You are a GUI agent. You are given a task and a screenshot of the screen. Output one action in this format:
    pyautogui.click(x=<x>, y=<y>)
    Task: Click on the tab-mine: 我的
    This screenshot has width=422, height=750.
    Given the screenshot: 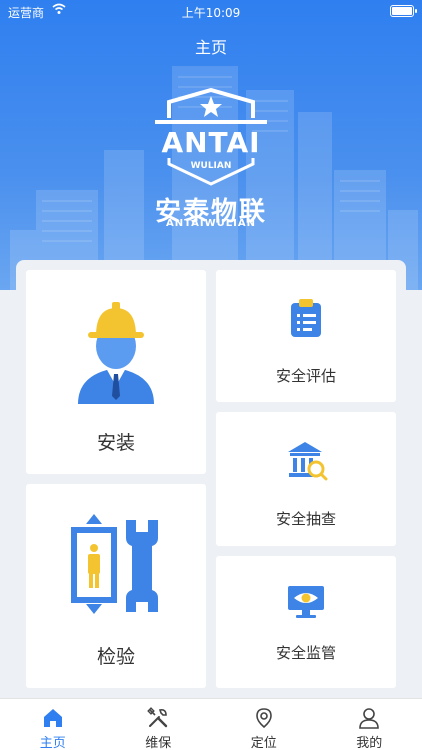 What is the action you would take?
    pyautogui.click(x=369, y=724)
    